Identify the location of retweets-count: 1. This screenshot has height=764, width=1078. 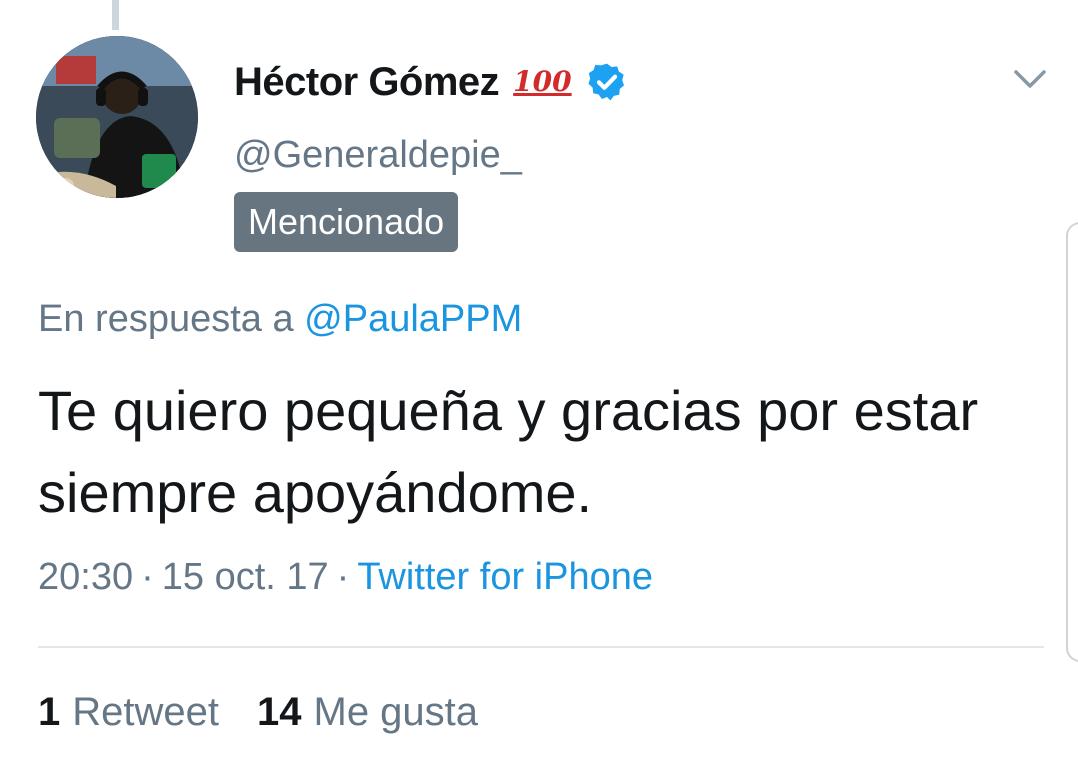
(49, 712).